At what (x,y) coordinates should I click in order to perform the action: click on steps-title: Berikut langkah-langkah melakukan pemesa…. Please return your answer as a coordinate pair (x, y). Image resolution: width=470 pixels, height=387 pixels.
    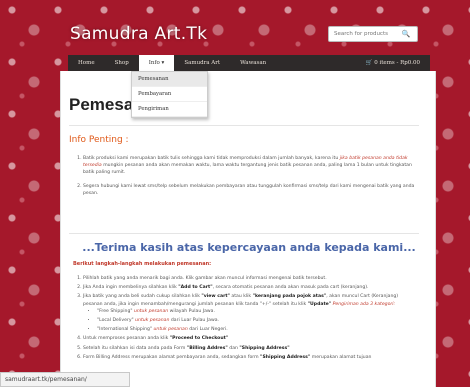
    Looking at the image, I should click on (142, 264).